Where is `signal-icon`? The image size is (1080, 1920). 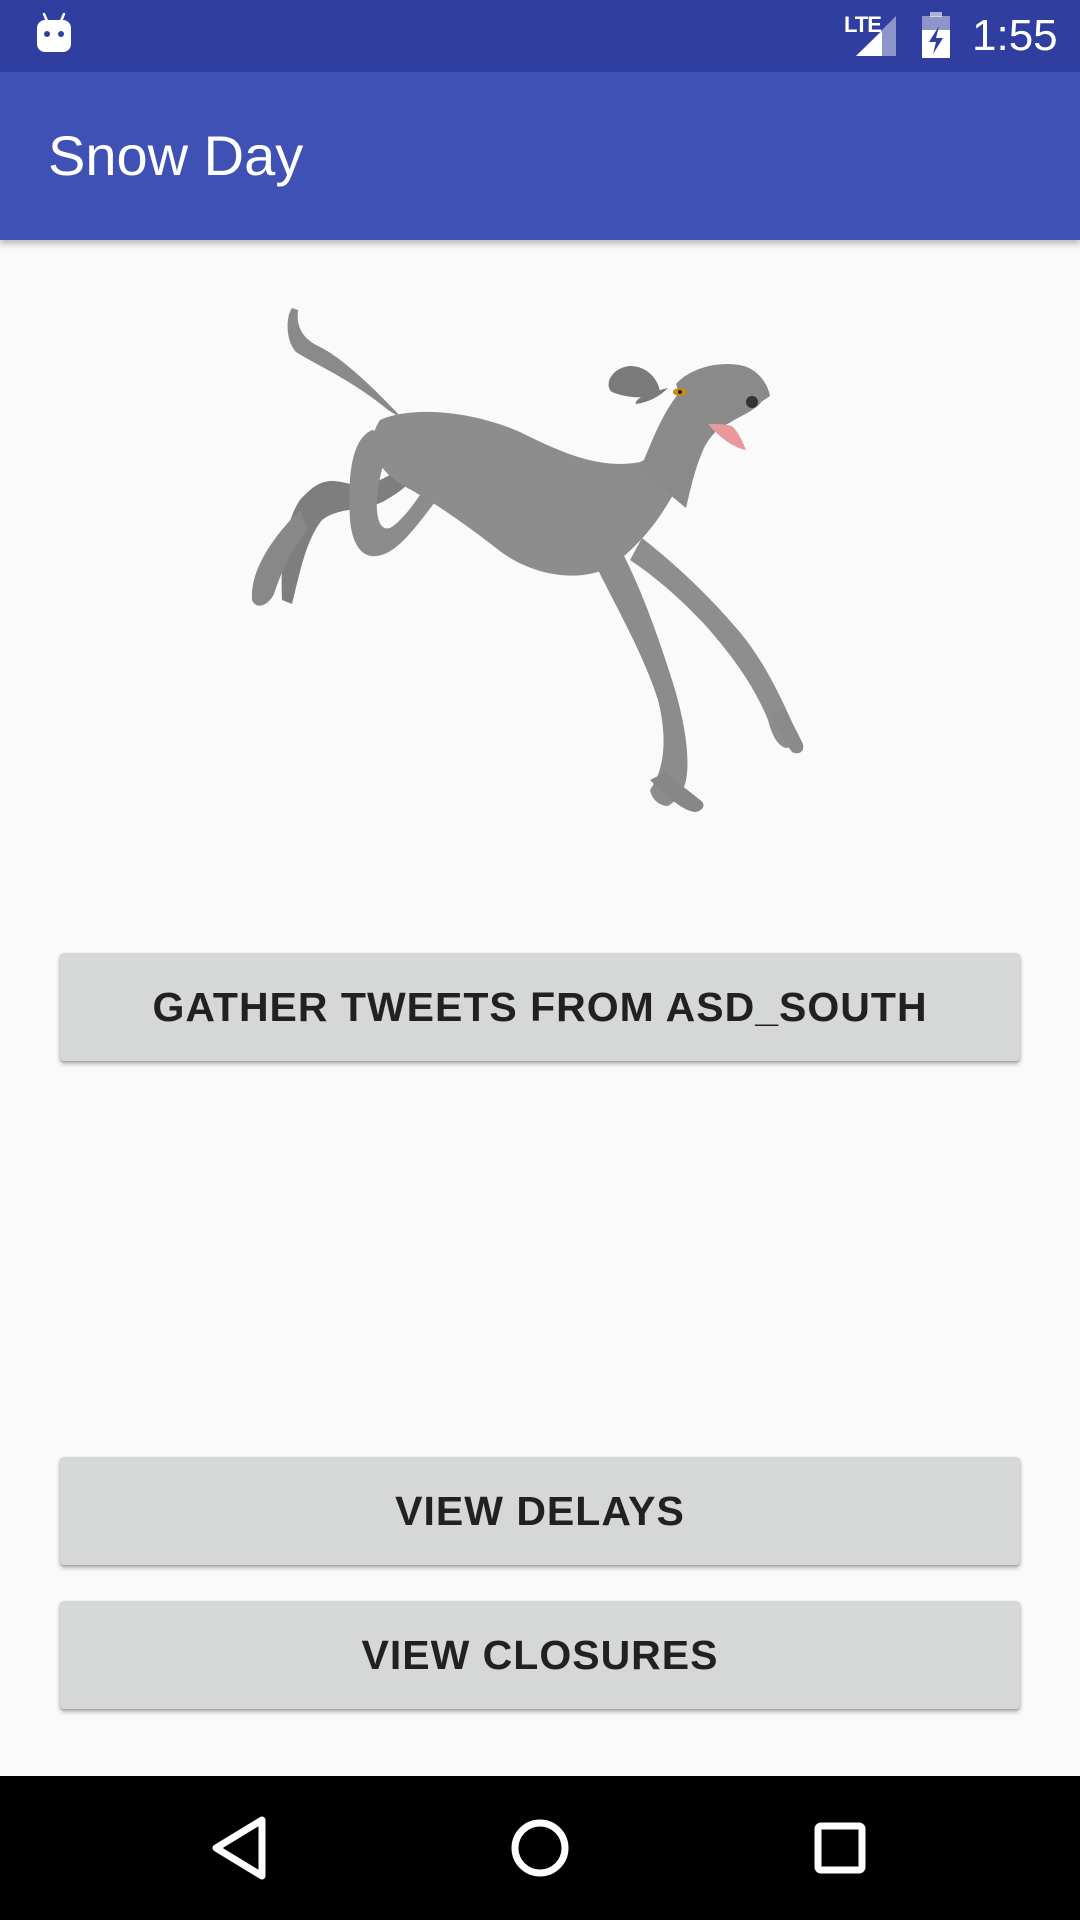 signal-icon is located at coordinates (876, 36).